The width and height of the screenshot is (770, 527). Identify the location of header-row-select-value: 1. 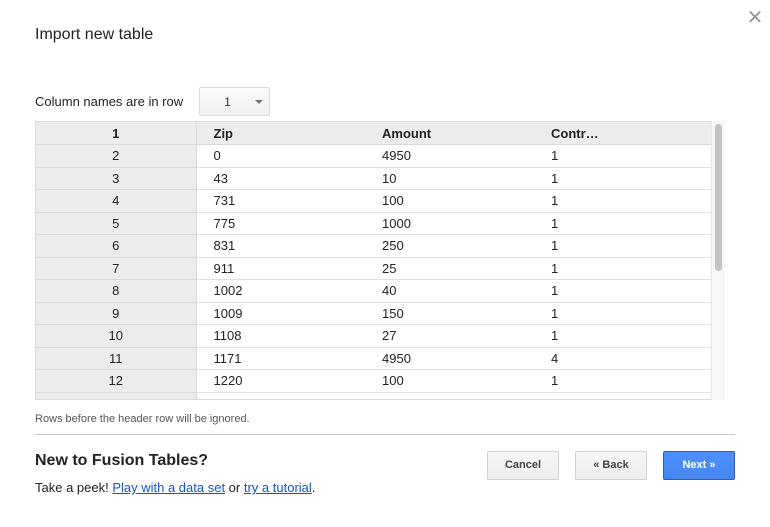
(227, 101).